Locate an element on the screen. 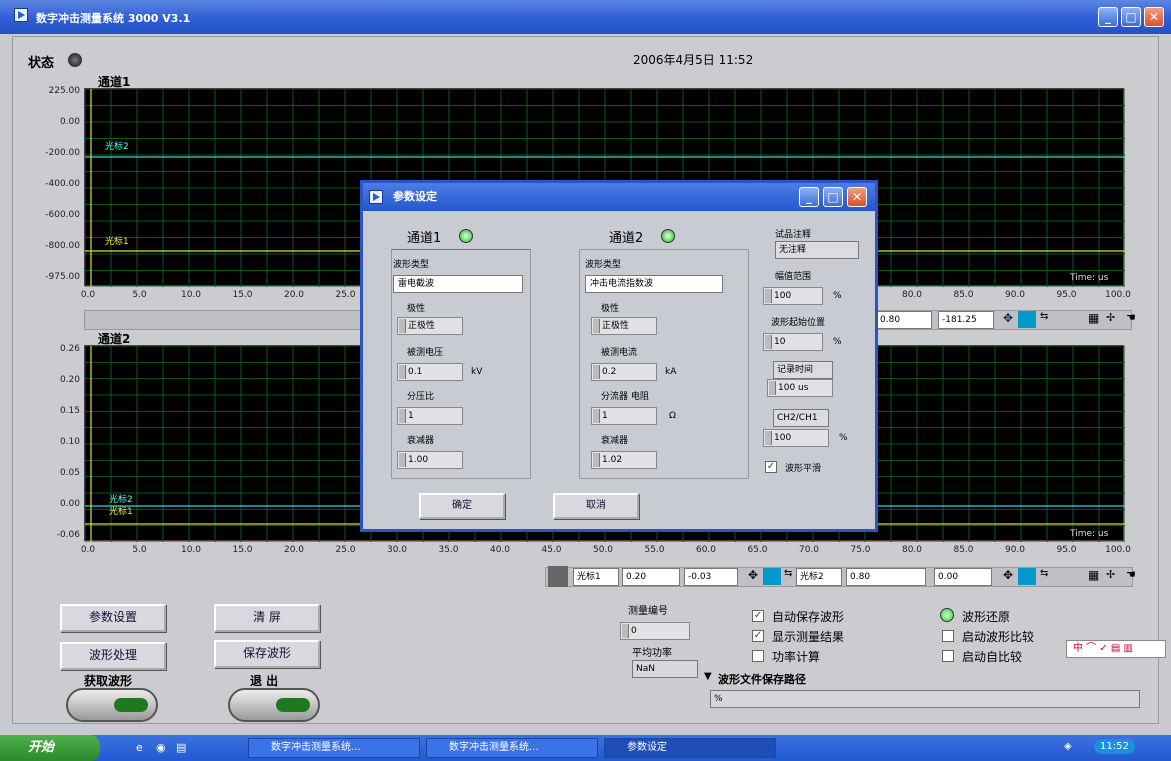 This screenshot has width=1171, height=761. ime-toolbar: 中 ⌒ ✓ ▤ ▥ is located at coordinates (1116, 649).